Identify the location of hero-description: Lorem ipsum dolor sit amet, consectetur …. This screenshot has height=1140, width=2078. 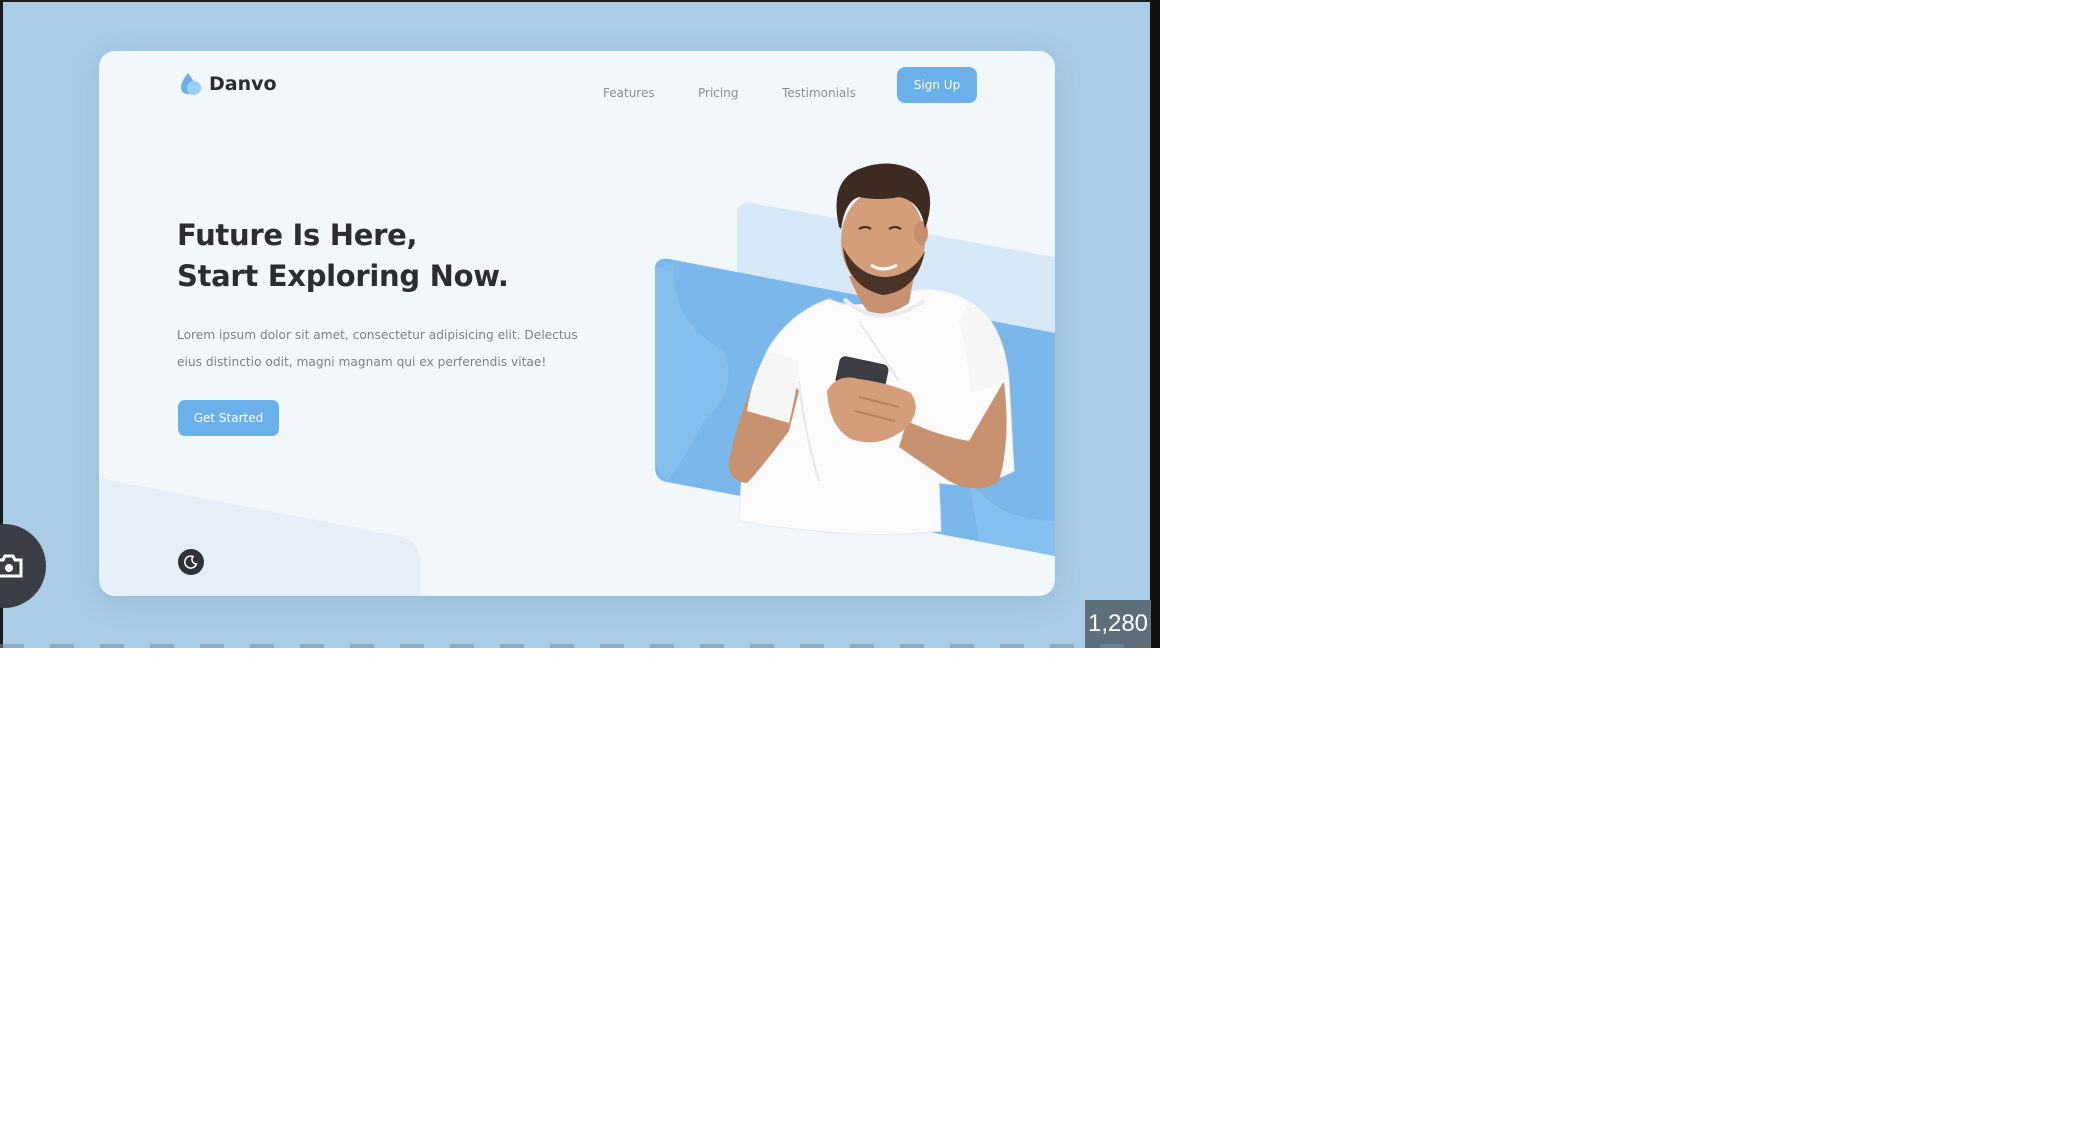
(387, 349).